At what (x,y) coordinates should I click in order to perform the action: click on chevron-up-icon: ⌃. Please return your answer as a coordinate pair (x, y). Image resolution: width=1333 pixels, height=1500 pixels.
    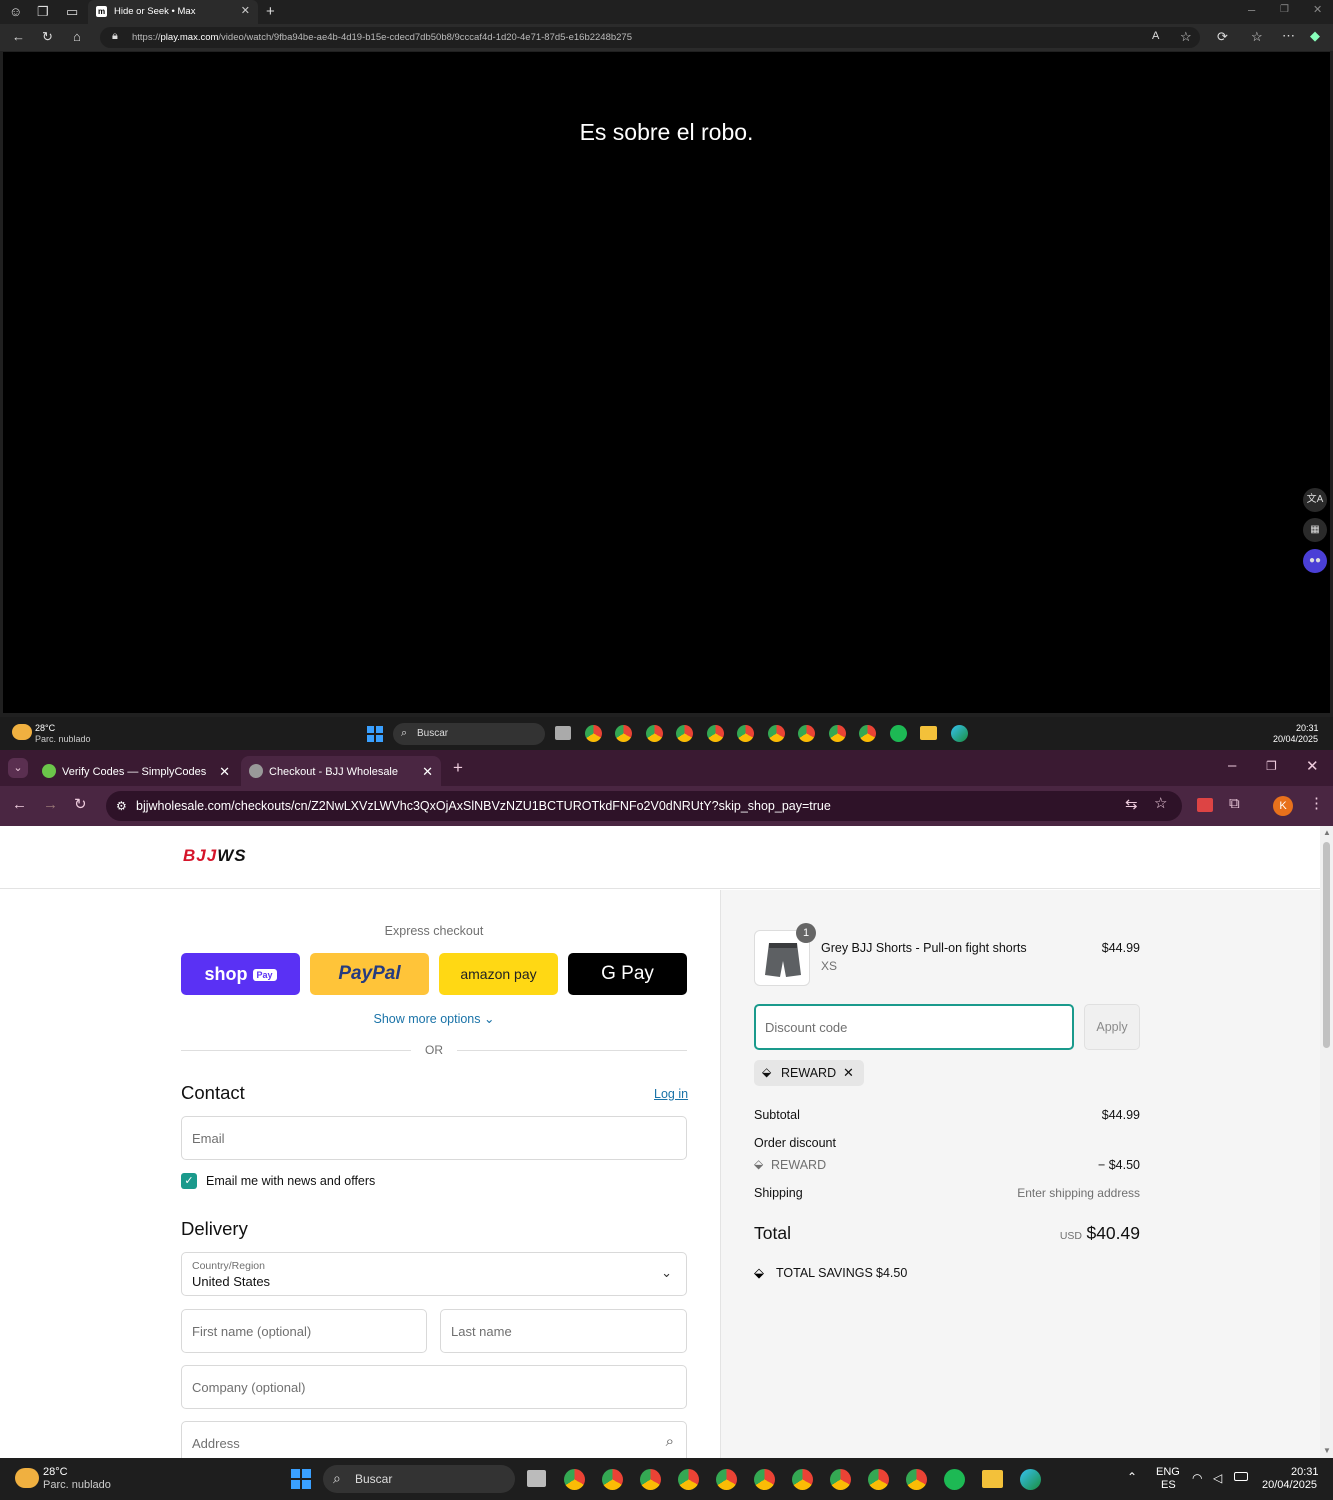
    Looking at the image, I should click on (1132, 1477).